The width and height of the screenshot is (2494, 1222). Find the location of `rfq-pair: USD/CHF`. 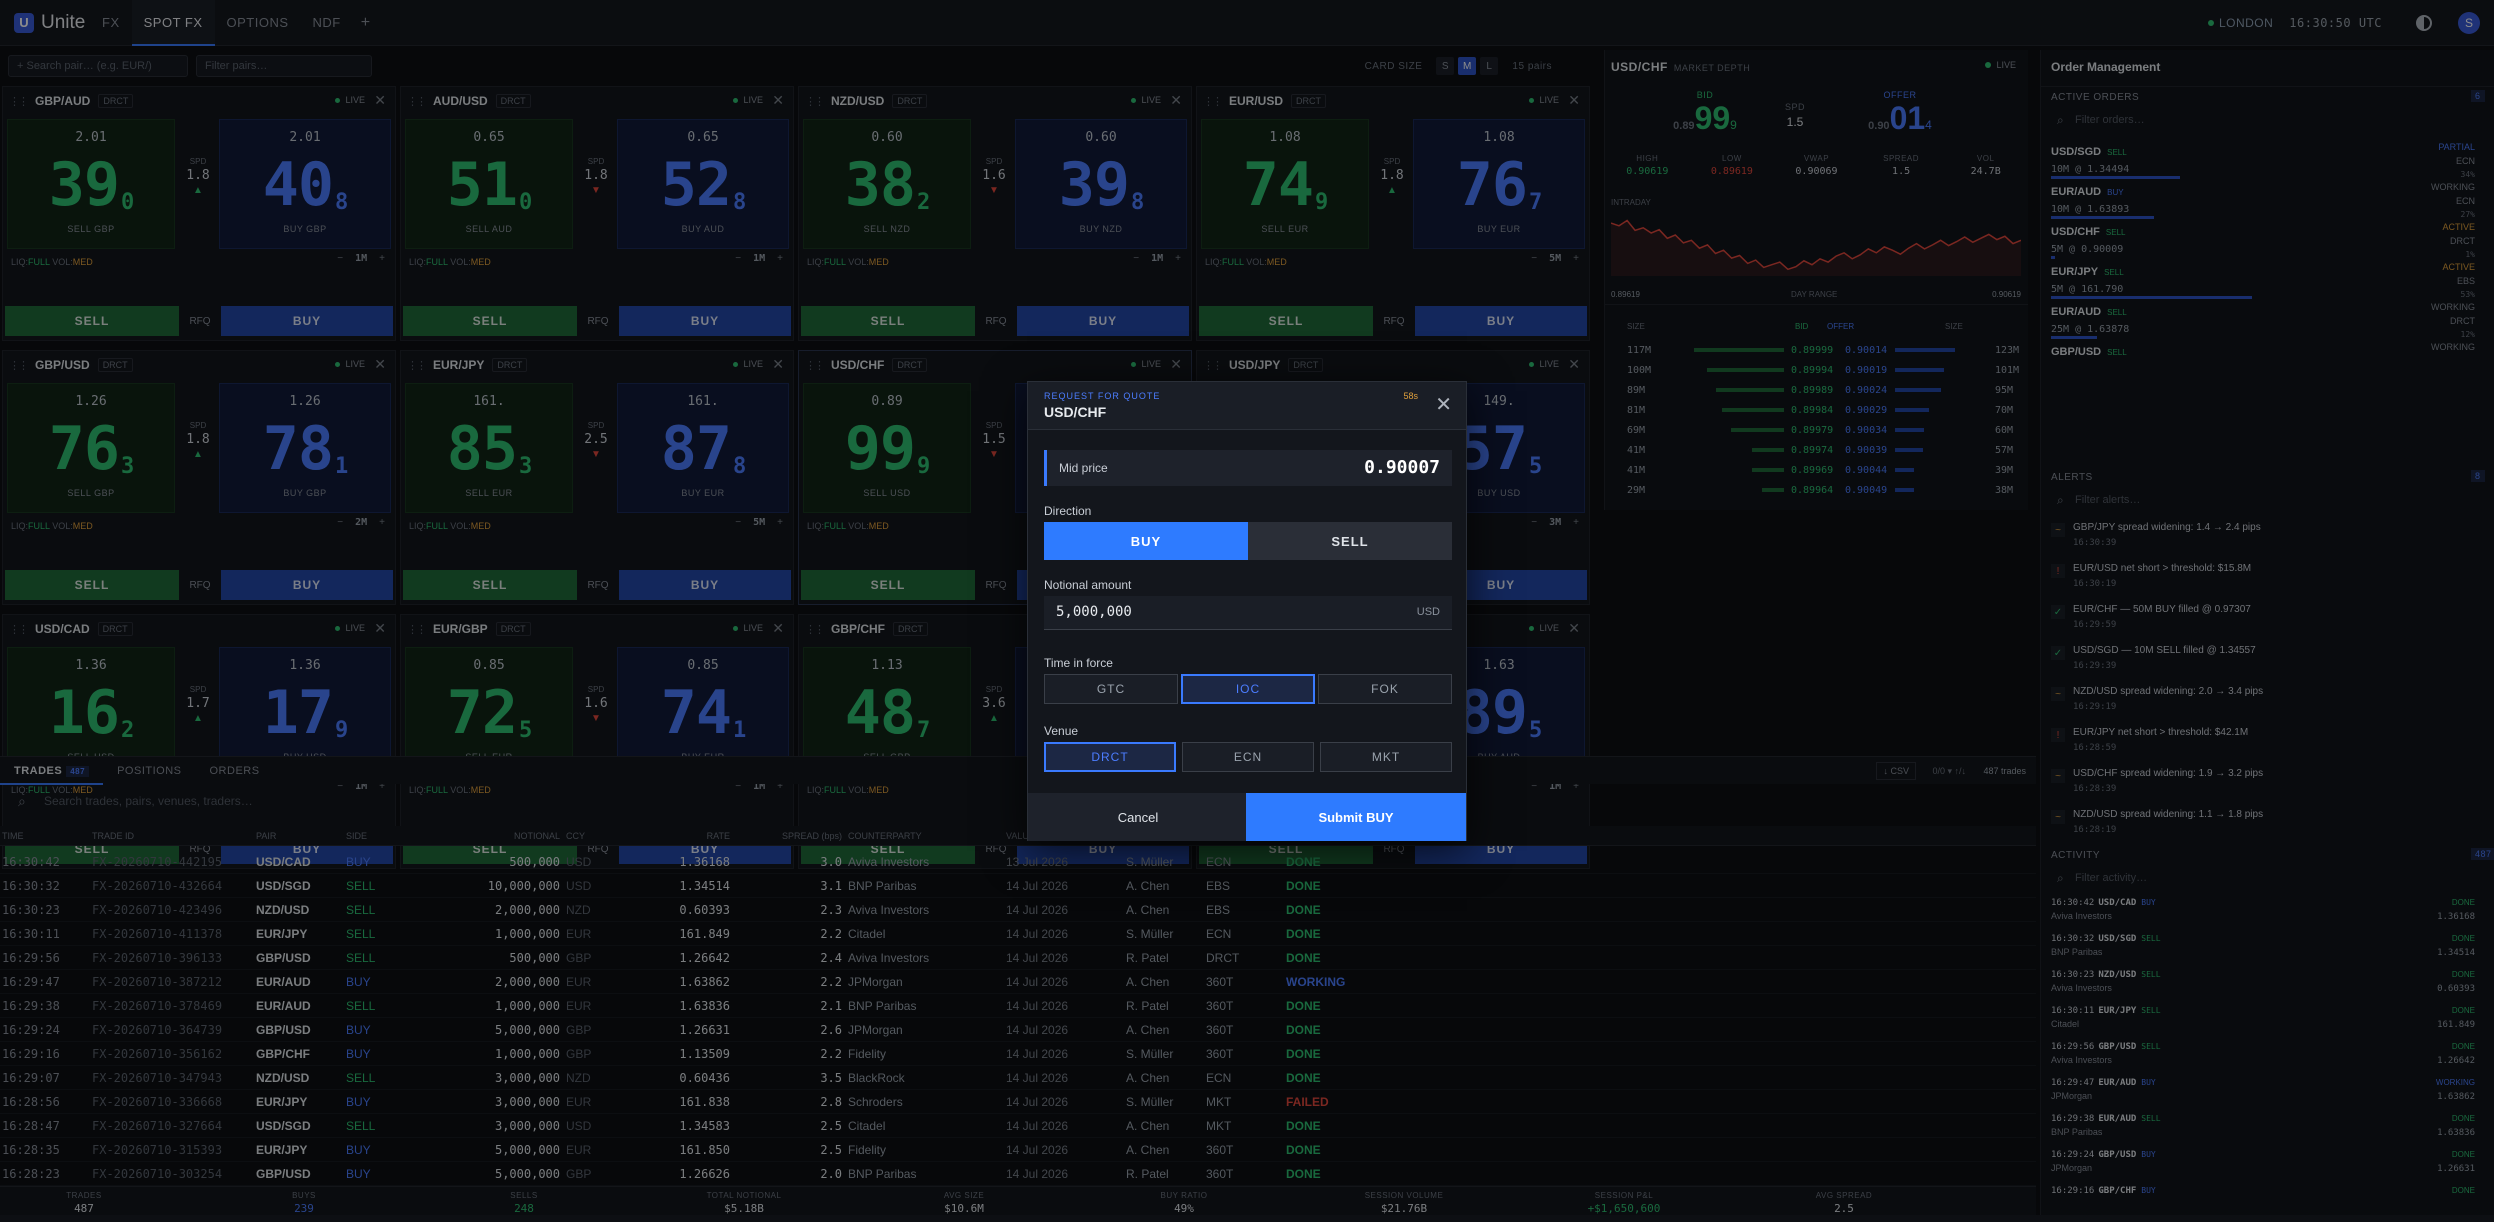

rfq-pair: USD/CHF is located at coordinates (1075, 412).